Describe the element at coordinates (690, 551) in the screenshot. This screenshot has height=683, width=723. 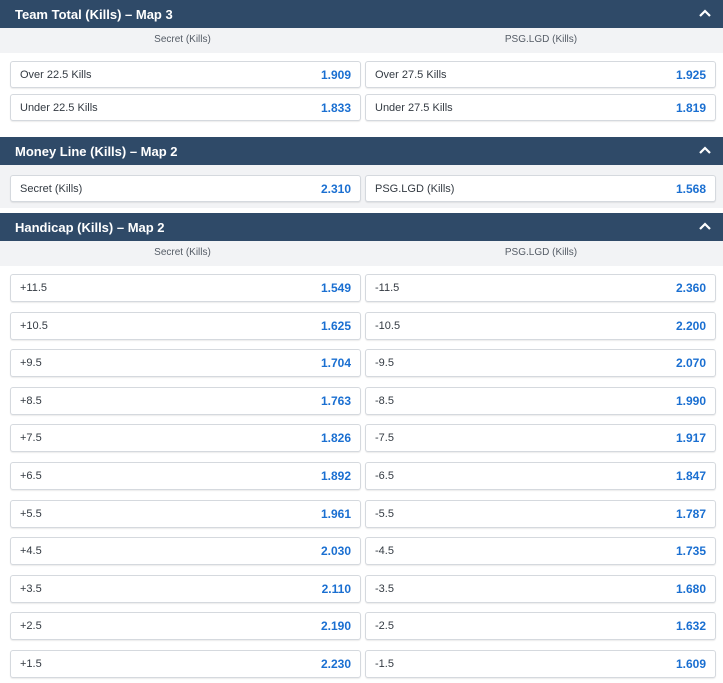
I see `bet-odds: 1.735` at that location.